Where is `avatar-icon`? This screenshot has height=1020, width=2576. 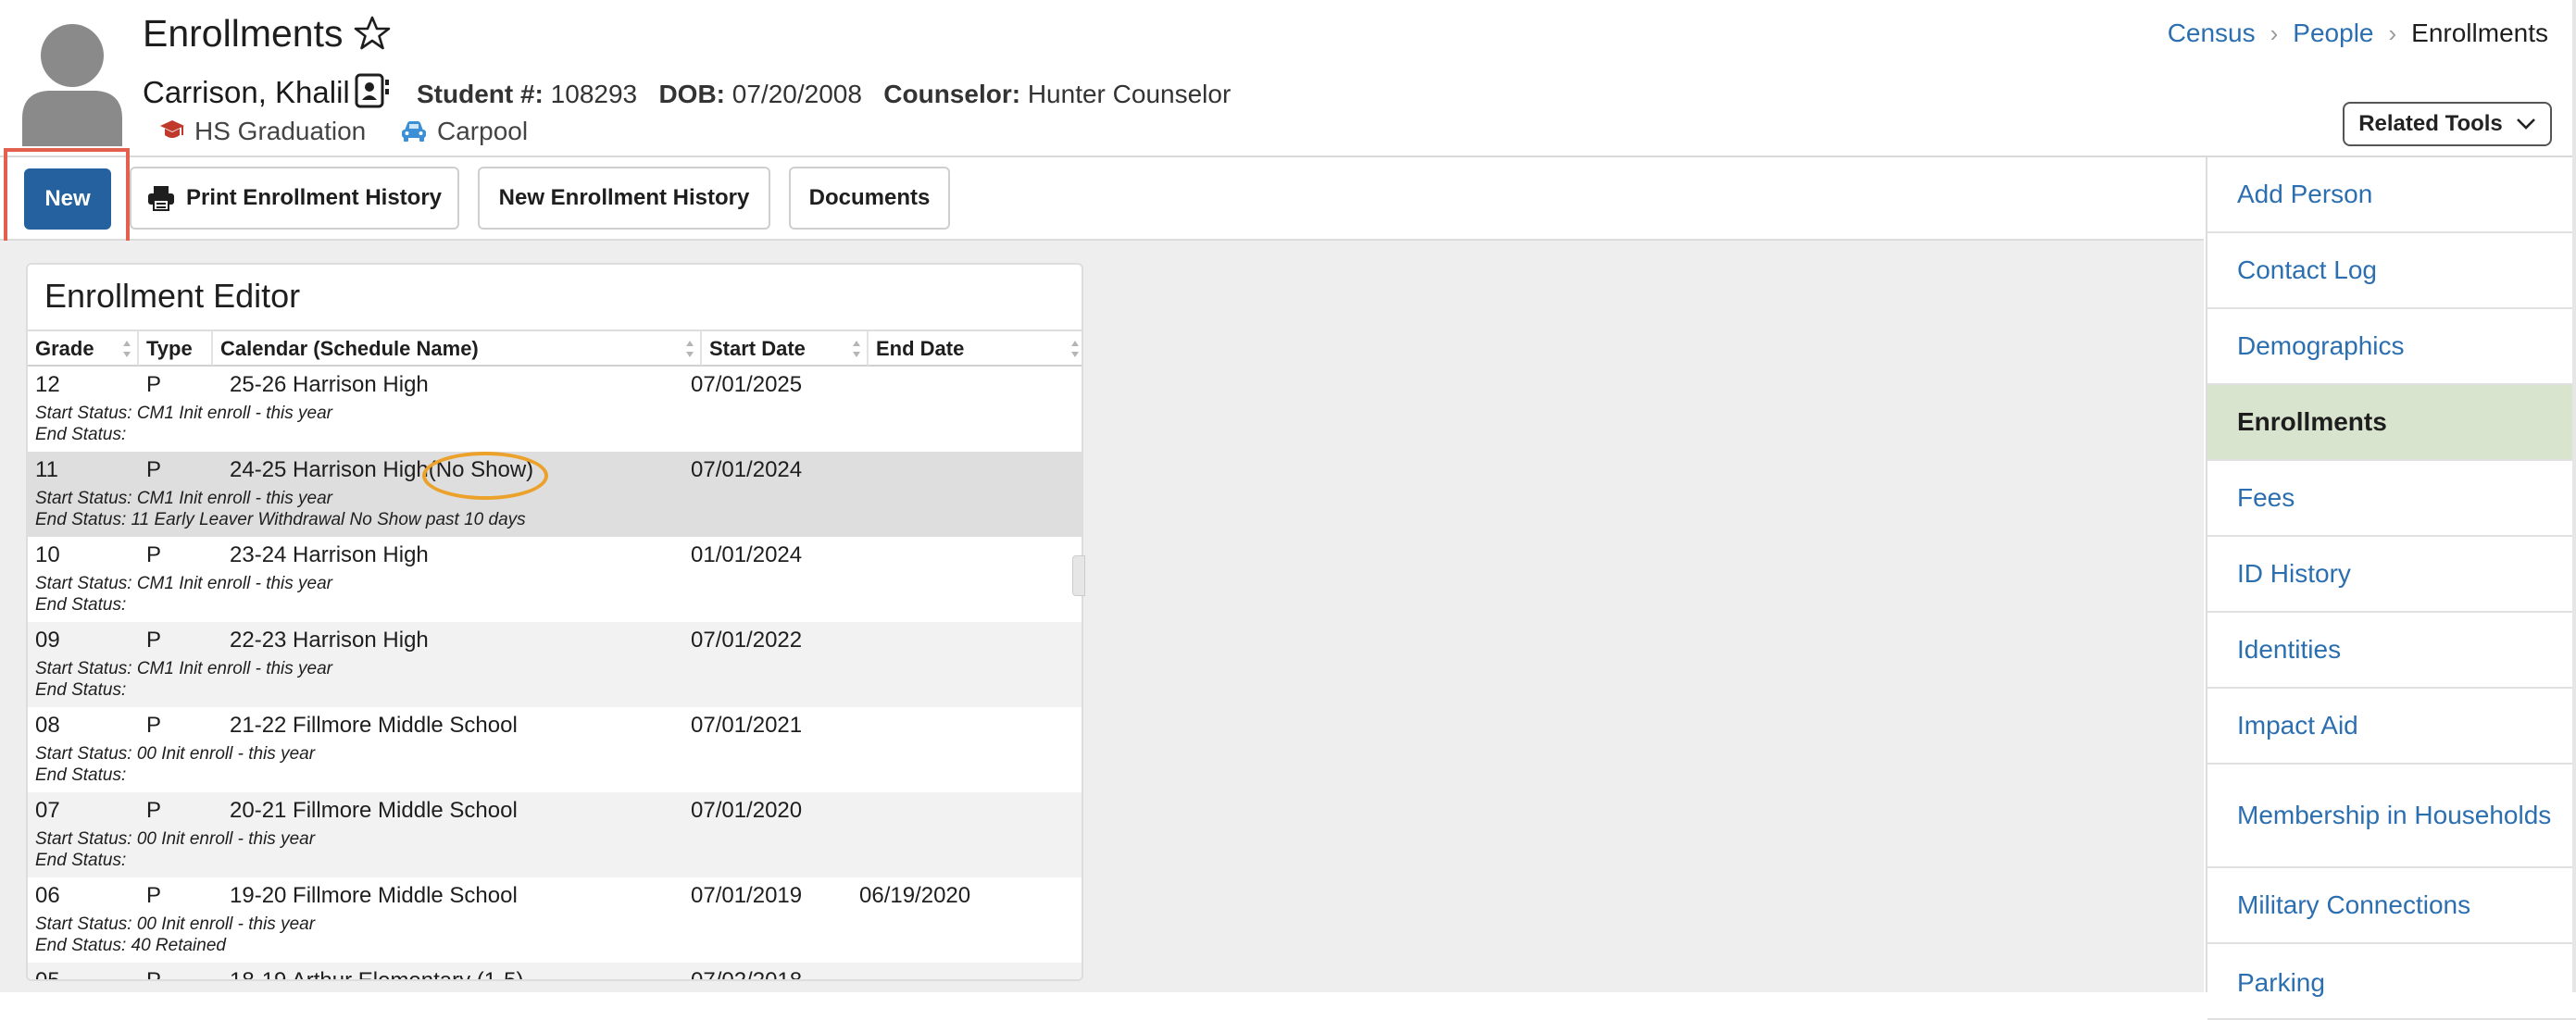
avatar-icon is located at coordinates (72, 81).